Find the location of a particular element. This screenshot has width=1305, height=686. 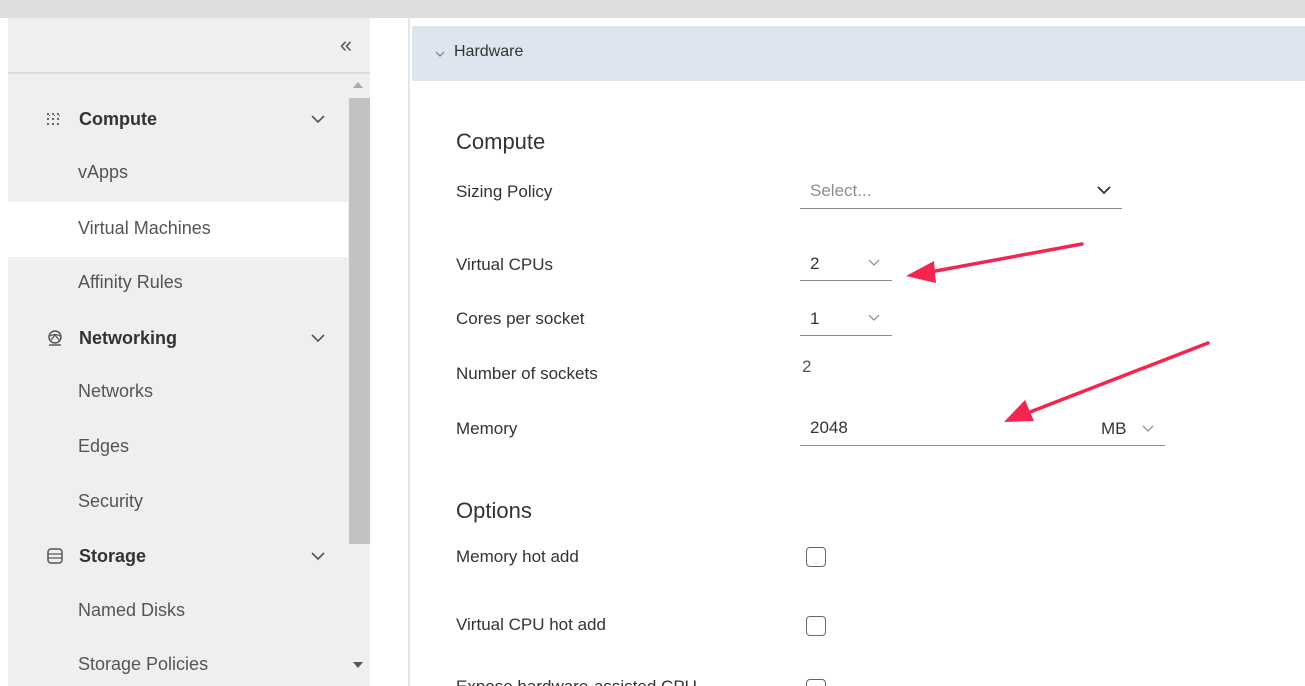

virtual-cpus-label: Virtual CPUs is located at coordinates (504, 264).